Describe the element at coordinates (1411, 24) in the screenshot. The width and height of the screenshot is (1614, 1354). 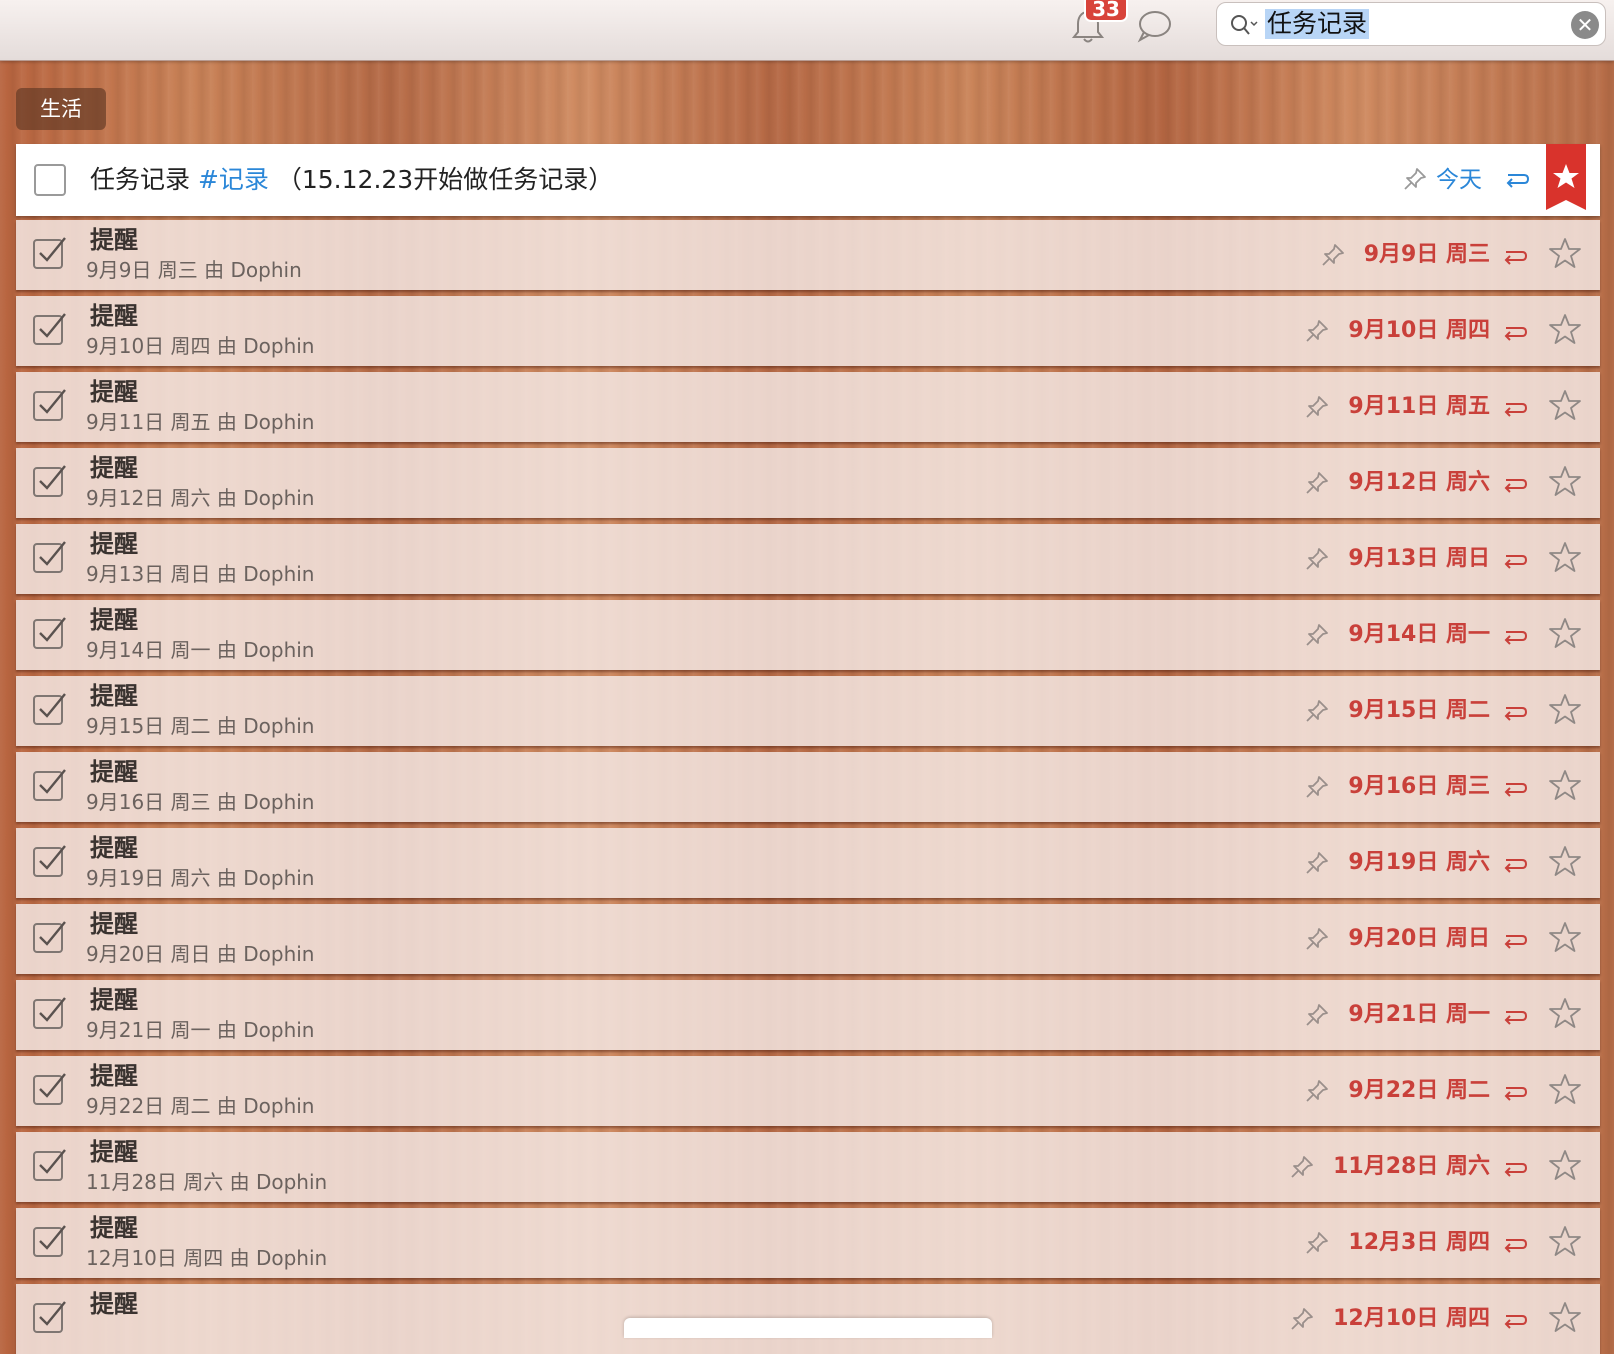
I see `search-field: 任务记录 ✕` at that location.